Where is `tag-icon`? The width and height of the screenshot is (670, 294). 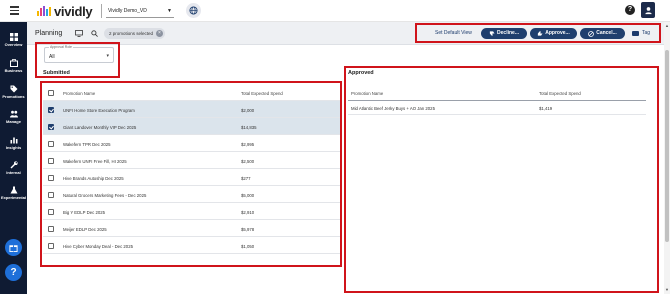
tag-icon is located at coordinates (13, 89).